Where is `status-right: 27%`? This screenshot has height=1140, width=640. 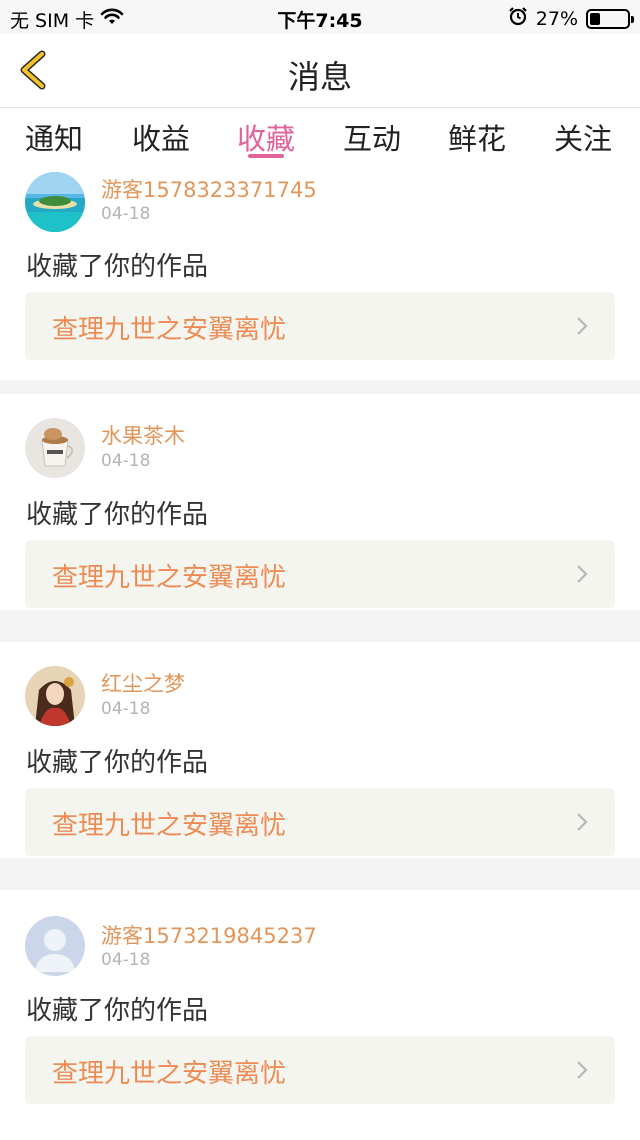
status-right: 27% is located at coordinates (571, 18).